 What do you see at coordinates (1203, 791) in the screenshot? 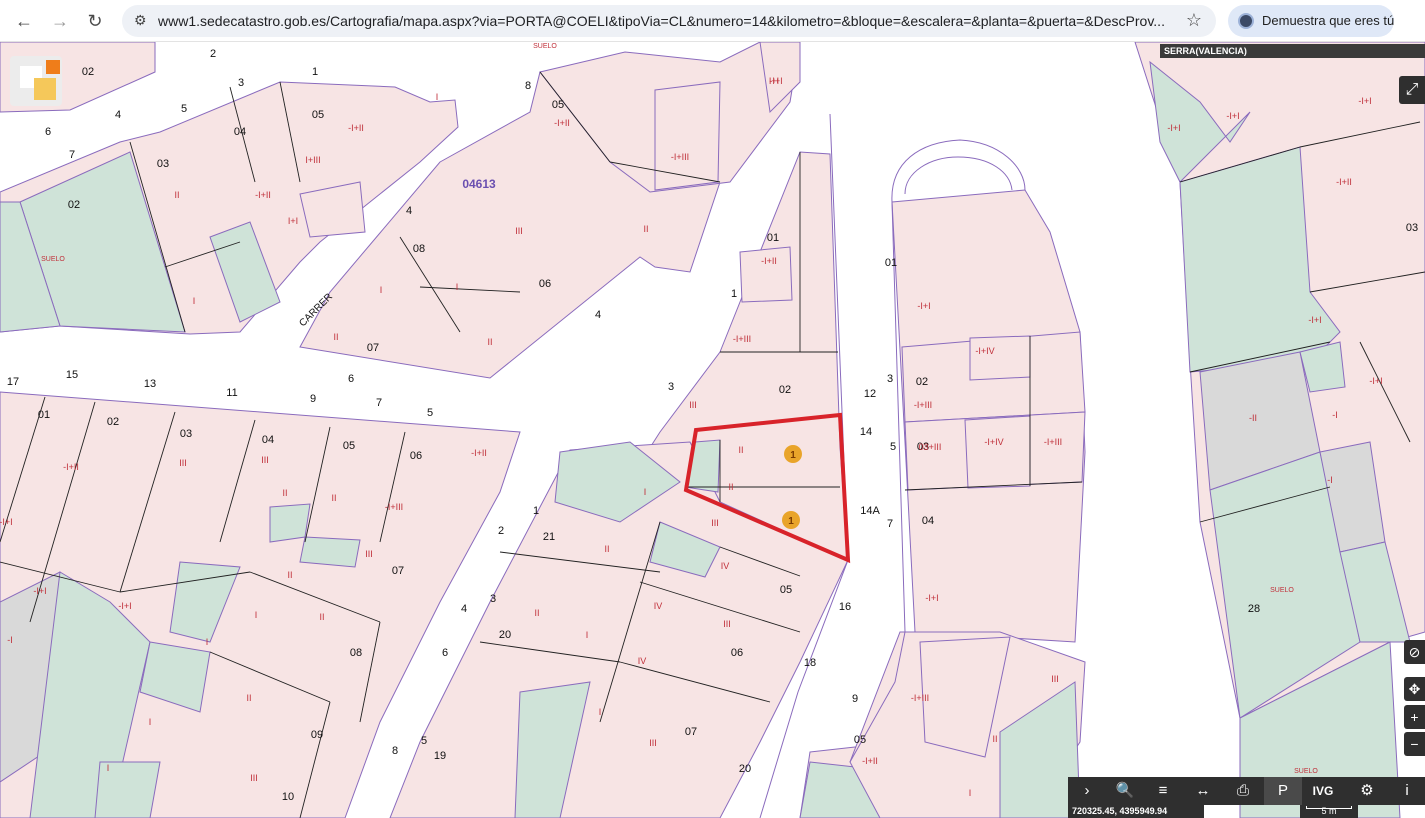
I see `measure-icon: ↔` at bounding box center [1203, 791].